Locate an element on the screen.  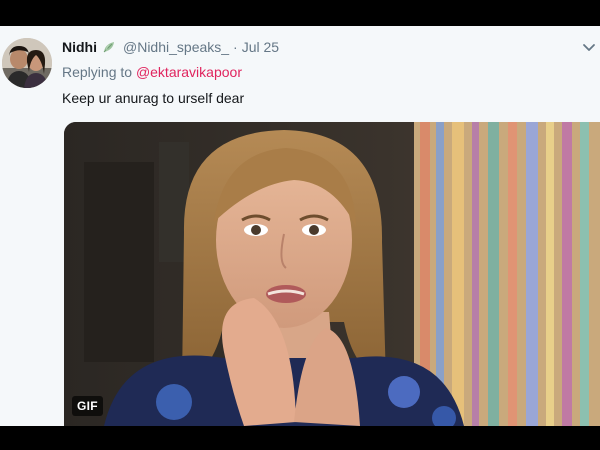
top-letterbox is located at coordinates (300, 13).